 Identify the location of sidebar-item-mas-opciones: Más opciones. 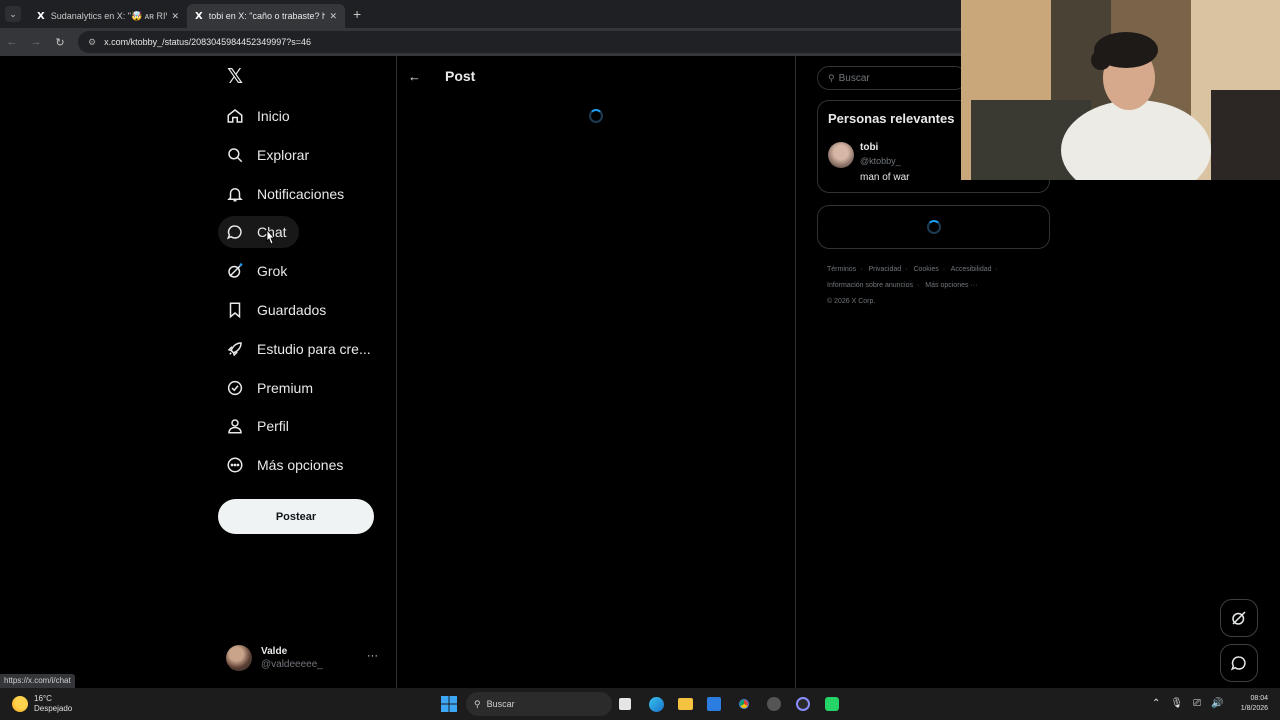
(286, 465).